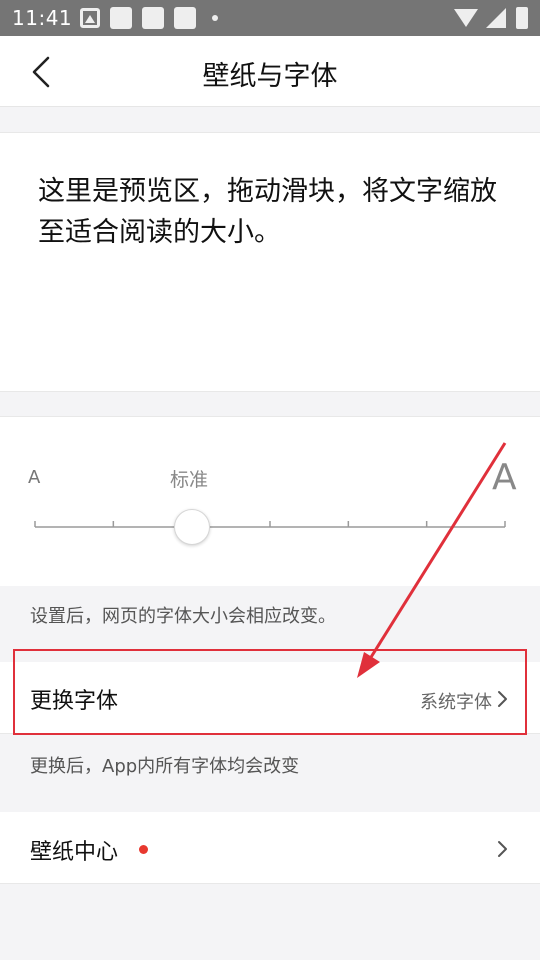 This screenshot has width=540, height=960. Describe the element at coordinates (522, 18) in the screenshot. I see `battery-icon` at that location.